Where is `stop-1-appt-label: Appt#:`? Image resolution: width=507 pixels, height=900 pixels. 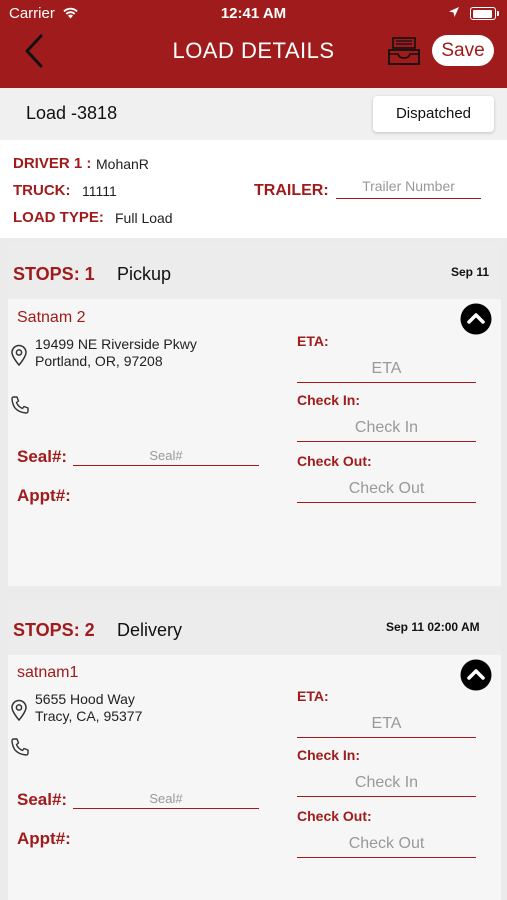
stop-1-appt-label: Appt#: is located at coordinates (44, 495).